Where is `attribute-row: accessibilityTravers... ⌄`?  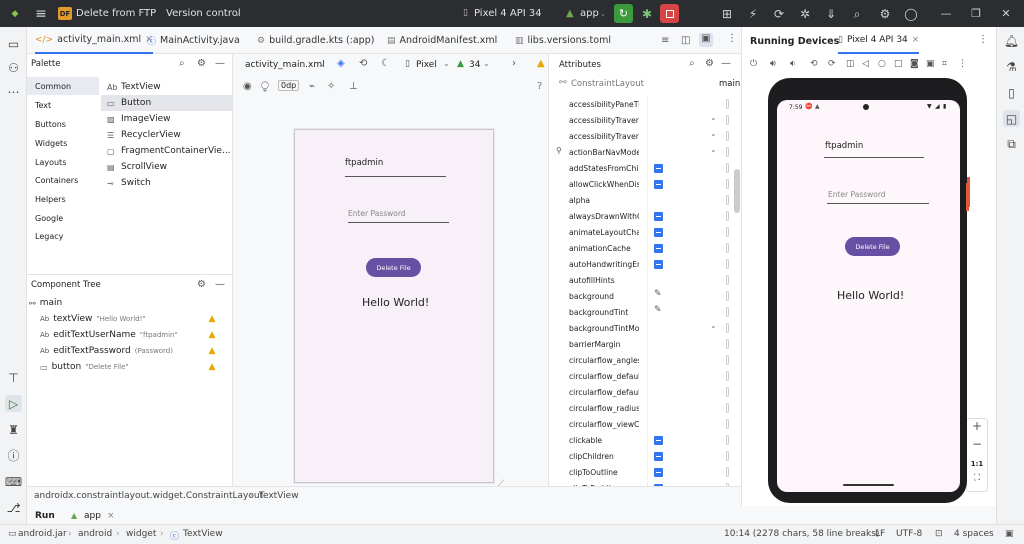 attribute-row: accessibilityTravers... ⌄ is located at coordinates (644, 120).